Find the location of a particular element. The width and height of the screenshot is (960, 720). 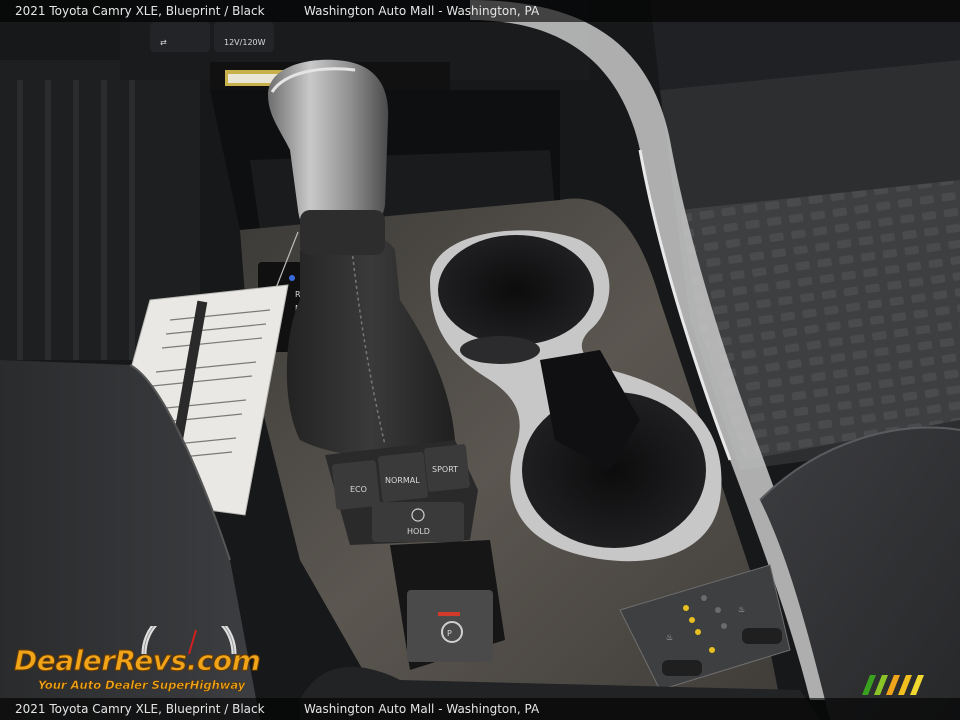

sport-label: SPORT is located at coordinates (445, 469).